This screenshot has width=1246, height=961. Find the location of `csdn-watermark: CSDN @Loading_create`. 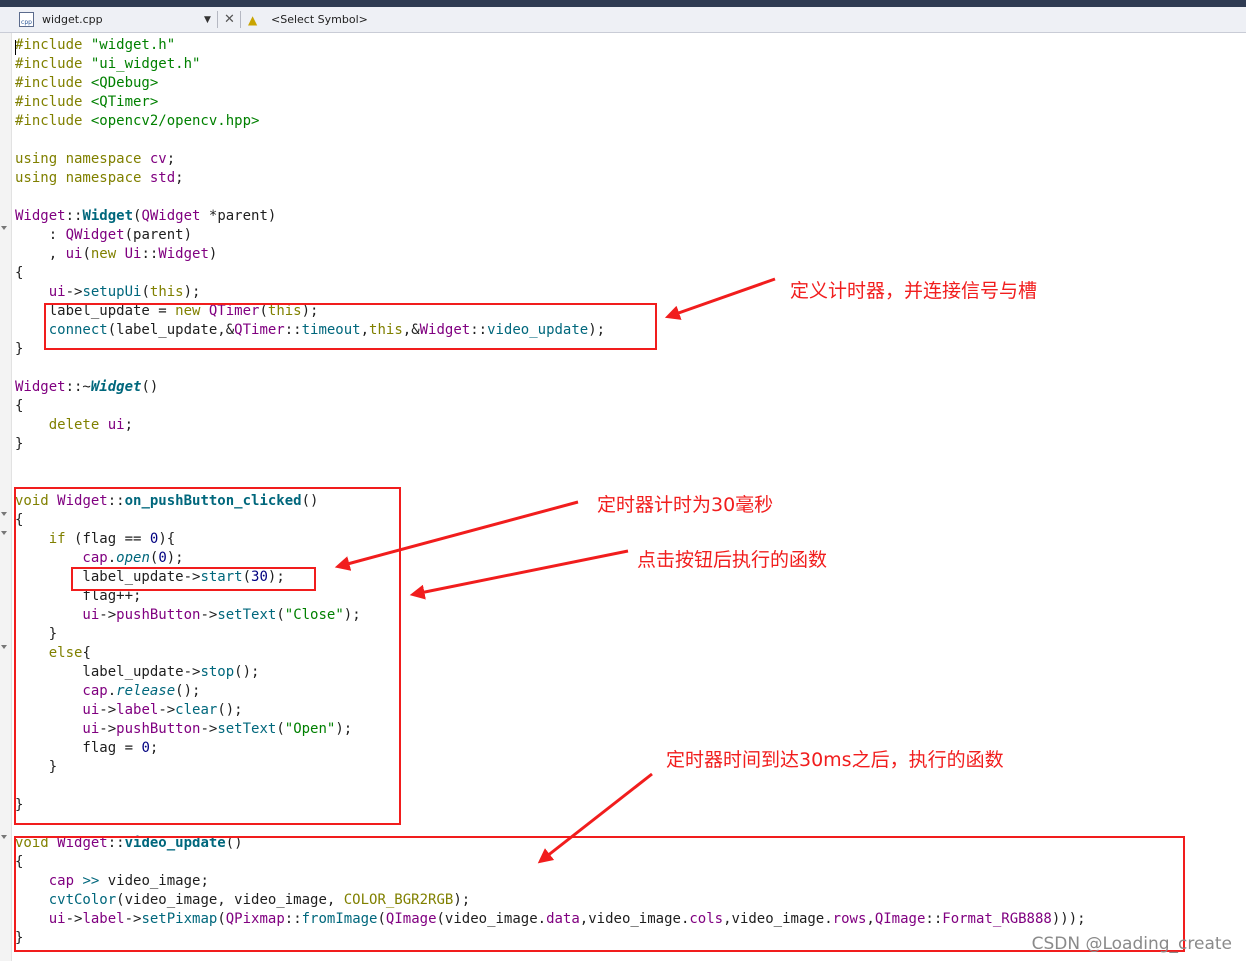

csdn-watermark: CSDN @Loading_create is located at coordinates (1131, 944).